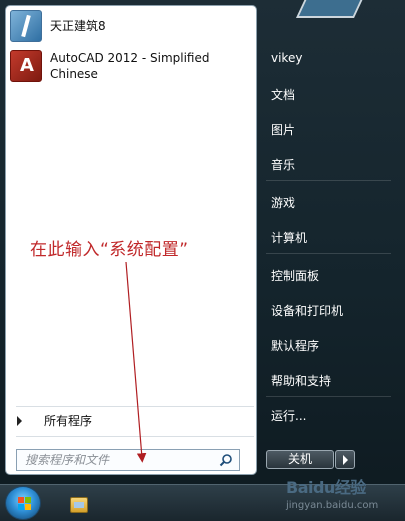 The image size is (405, 521). What do you see at coordinates (283, 94) in the screenshot?
I see `menu-documents: 文档` at bounding box center [283, 94].